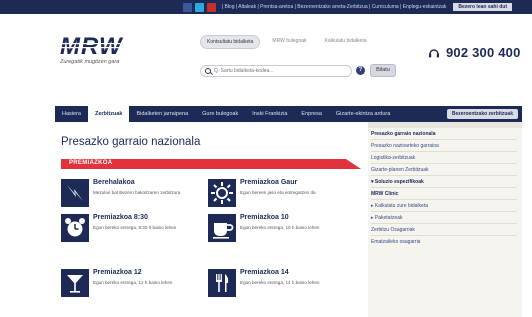 Image resolution: width=532 pixels, height=317 pixels. Describe the element at coordinates (90, 62) in the screenshot. I see `slogan: Zuregatik mugitzen gara` at that location.